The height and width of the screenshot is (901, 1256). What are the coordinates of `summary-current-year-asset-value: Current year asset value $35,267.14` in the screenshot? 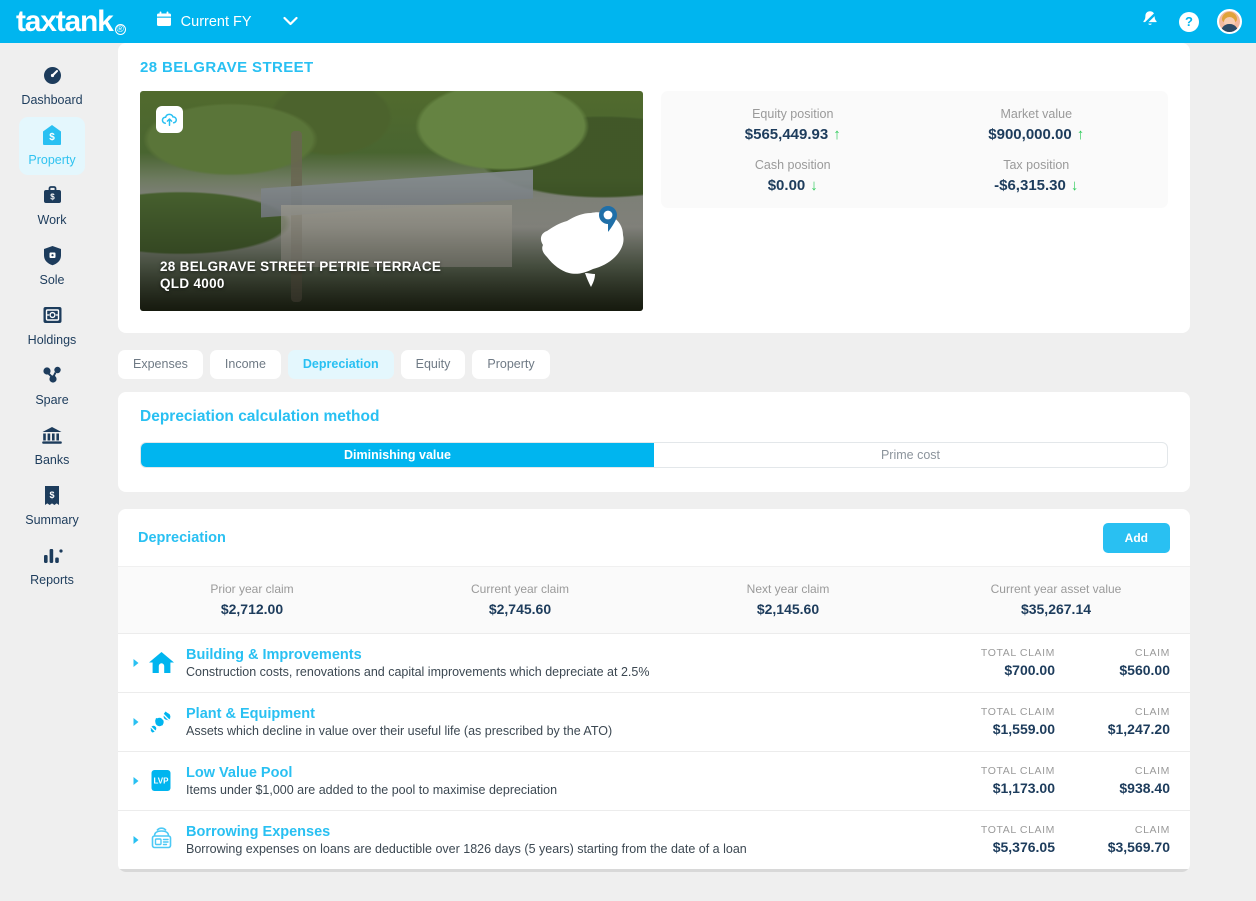 It's located at (1056, 599).